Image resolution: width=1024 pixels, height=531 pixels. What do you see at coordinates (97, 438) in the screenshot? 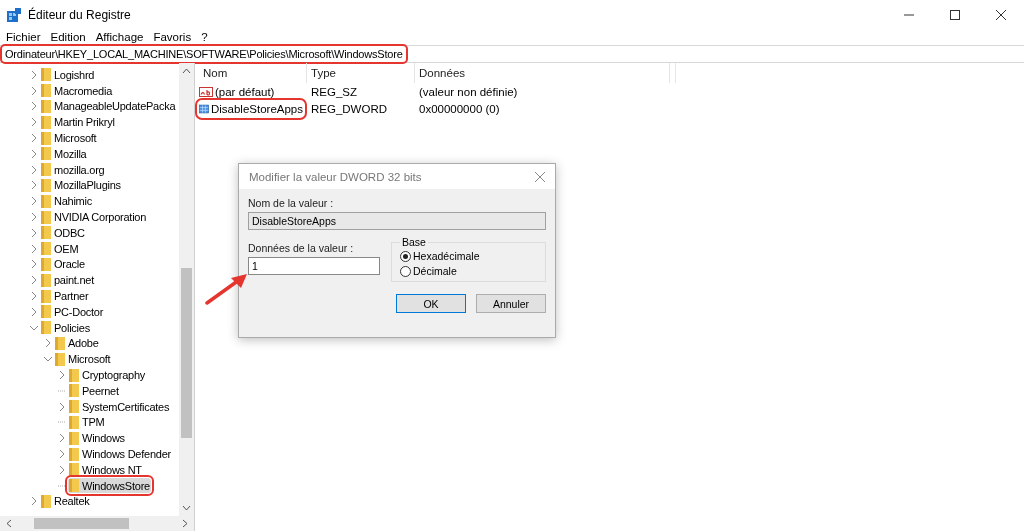
I see `tree-item: Windows` at bounding box center [97, 438].